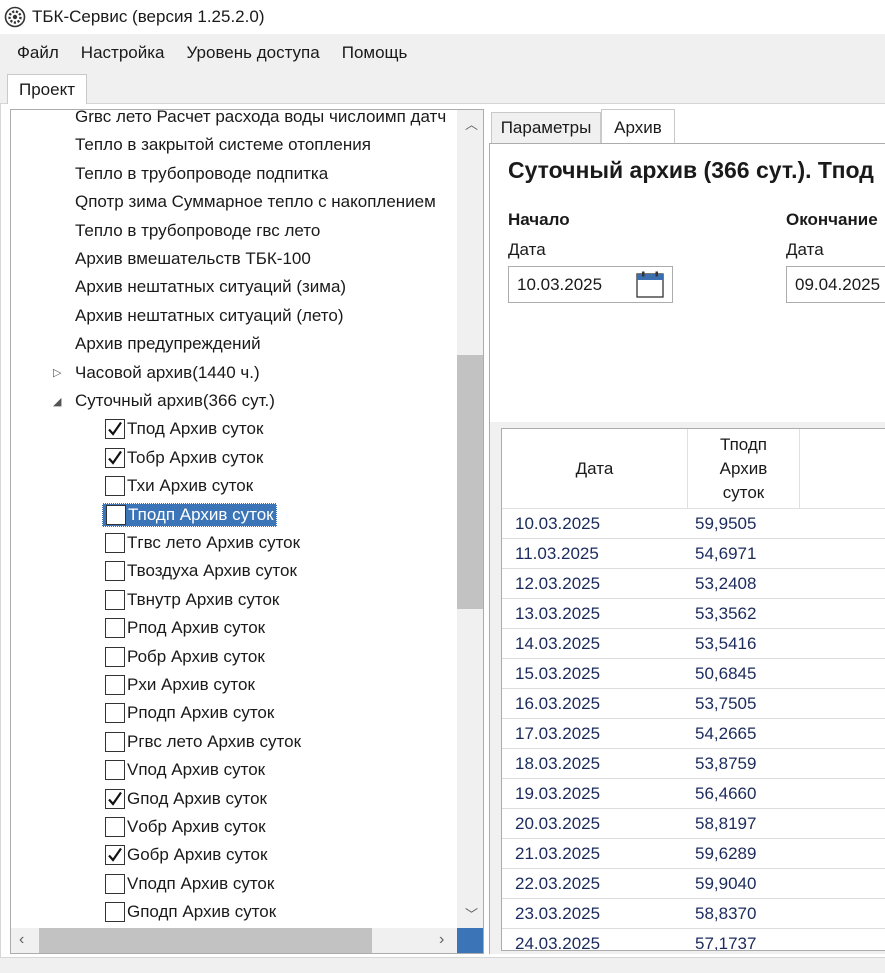 Image resolution: width=885 pixels, height=973 pixels. I want to click on tree-item: Рподп Архив суток, so click(234, 713).